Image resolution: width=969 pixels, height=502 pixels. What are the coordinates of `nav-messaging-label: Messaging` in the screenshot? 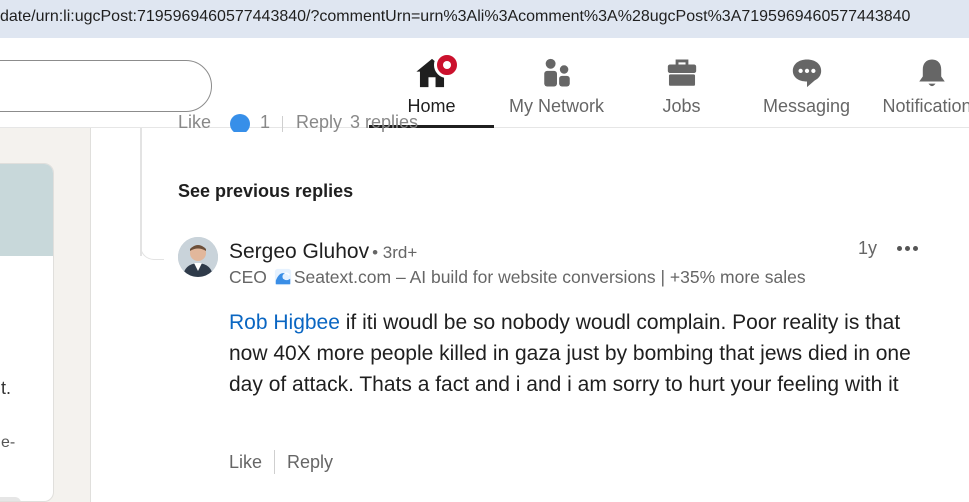 It's located at (806, 106).